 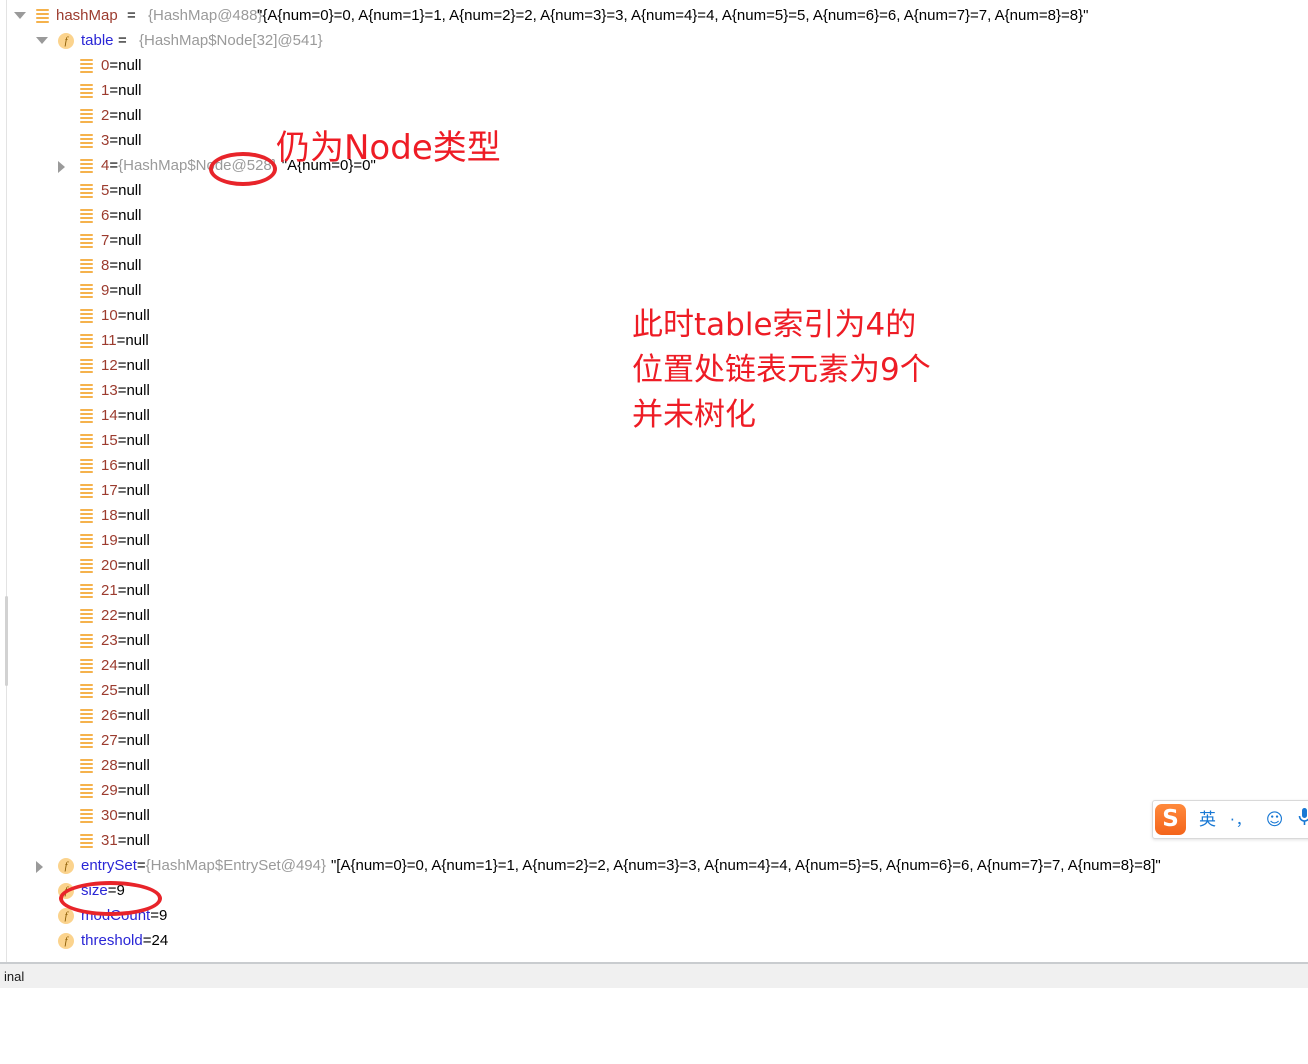 What do you see at coordinates (1170, 819) in the screenshot?
I see `sogou-logo-icon: S` at bounding box center [1170, 819].